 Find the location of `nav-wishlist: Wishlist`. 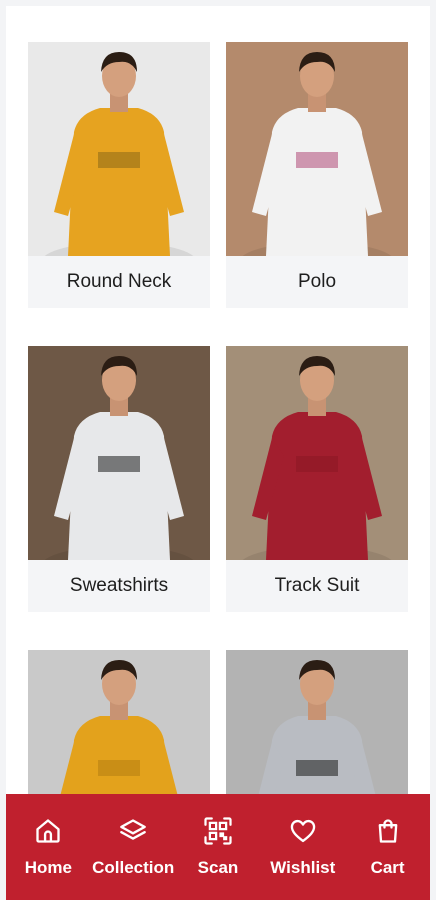

nav-wishlist: Wishlist is located at coordinates (303, 847).